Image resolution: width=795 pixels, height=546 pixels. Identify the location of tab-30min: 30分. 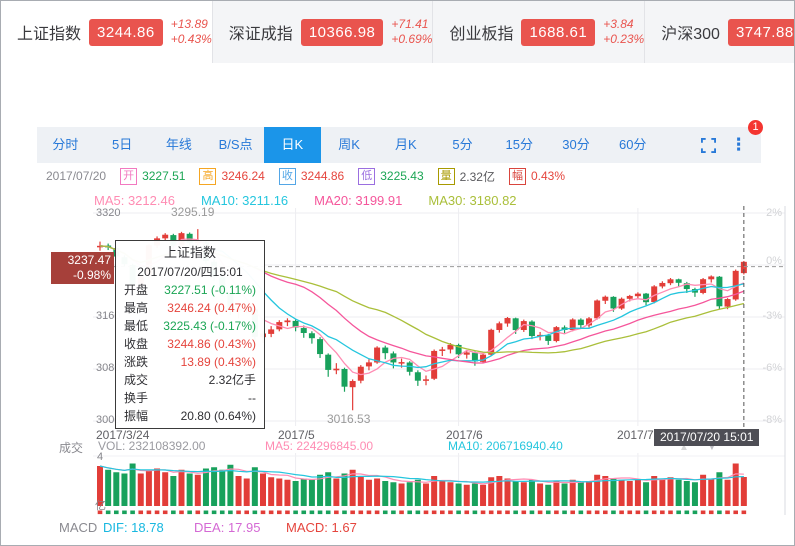
(576, 145).